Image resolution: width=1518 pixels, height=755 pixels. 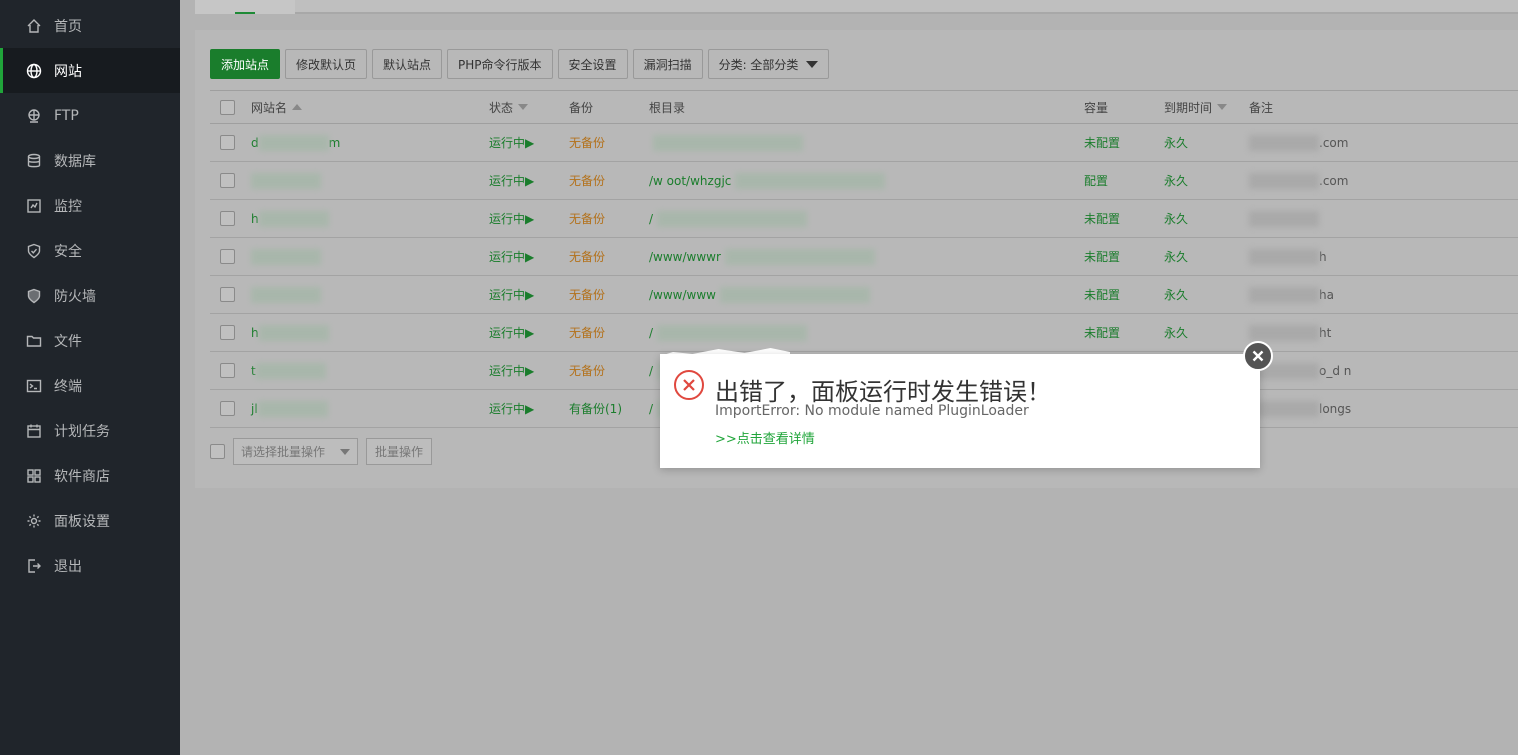 What do you see at coordinates (399, 451) in the screenshot?
I see `batch-operation-button: 批量操作` at bounding box center [399, 451].